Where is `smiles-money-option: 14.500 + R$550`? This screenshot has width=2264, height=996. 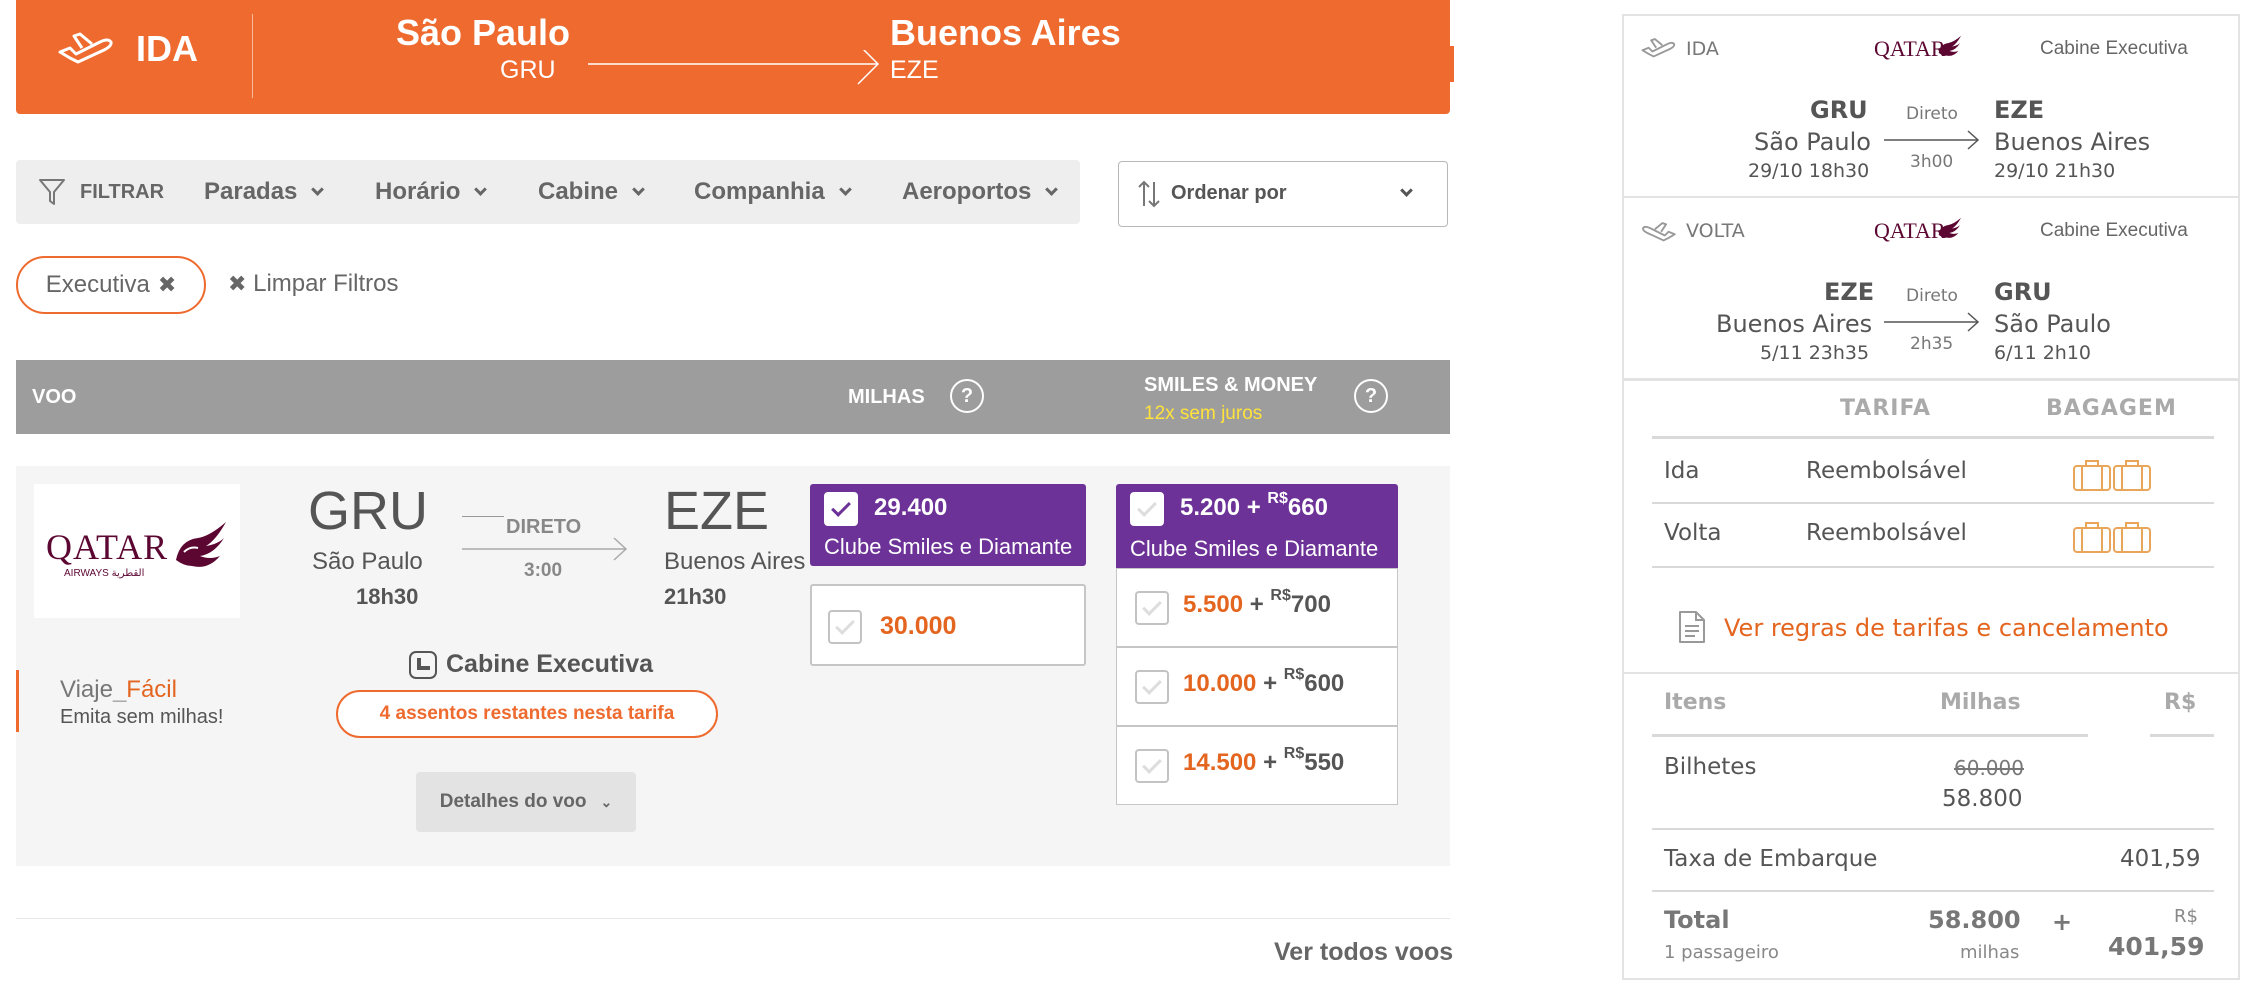
smiles-money-option: 14.500 + R$550 is located at coordinates (1257, 765).